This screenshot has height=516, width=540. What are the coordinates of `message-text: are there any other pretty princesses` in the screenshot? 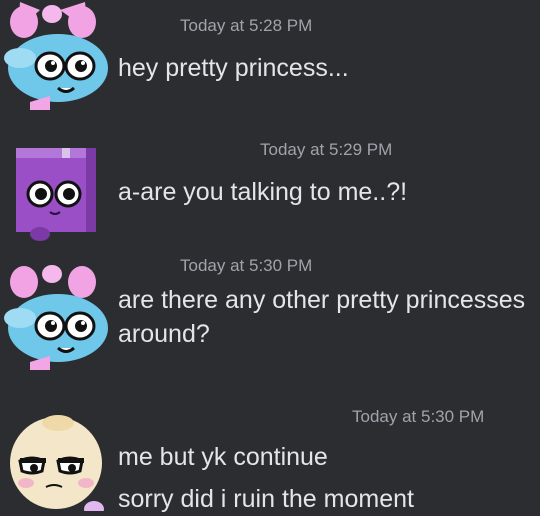 It's located at (322, 300).